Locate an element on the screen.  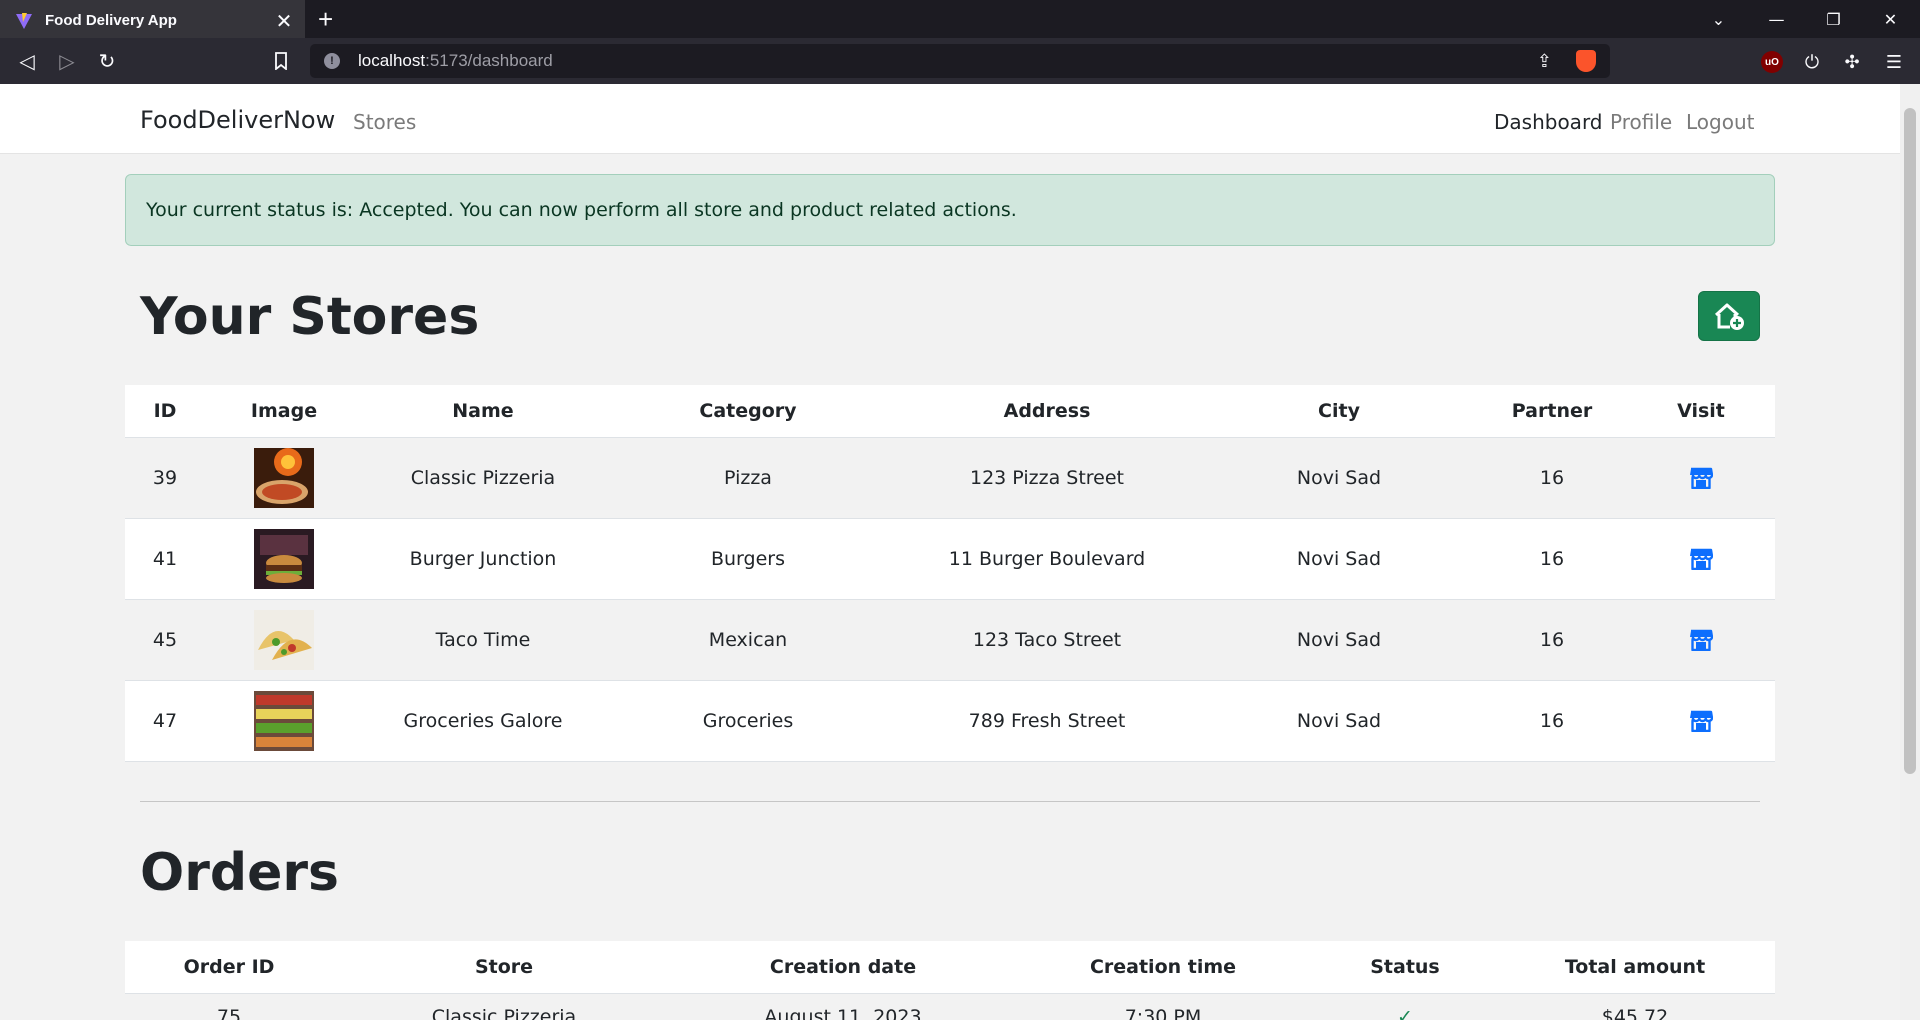
close-window-icon: ✕ is located at coordinates (1890, 19).